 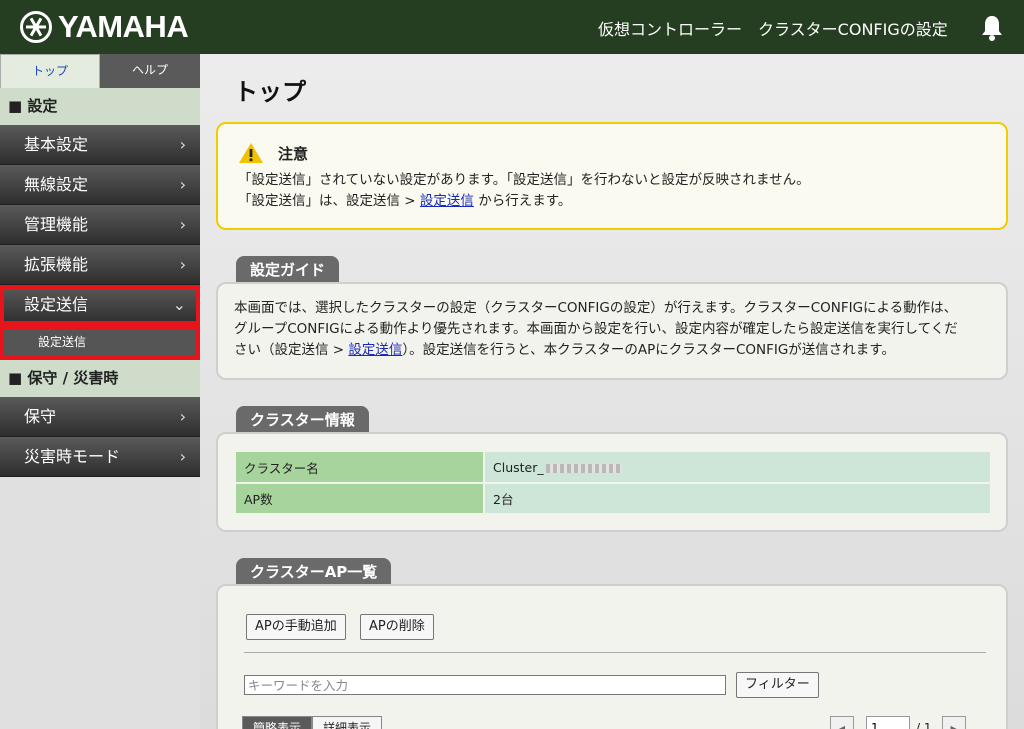 I want to click on cluster-info-section-tab: クラスター情報, so click(x=302, y=419).